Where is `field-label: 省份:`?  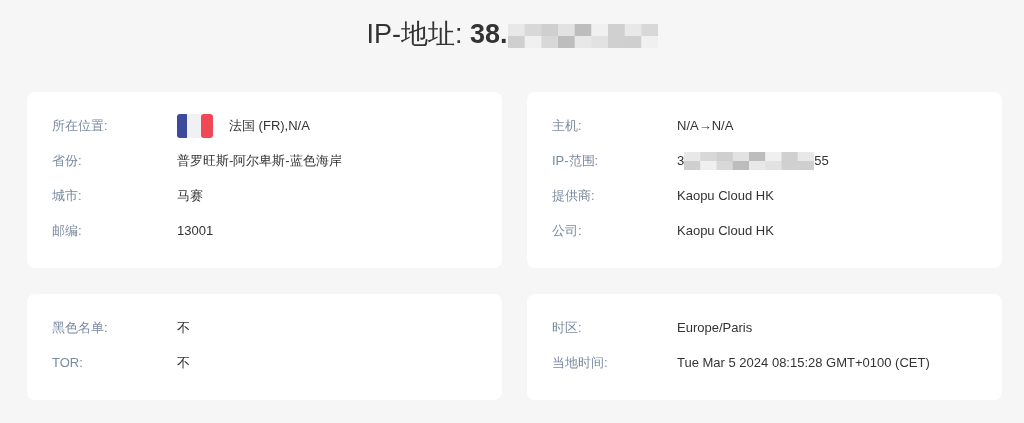 field-label: 省份: is located at coordinates (67, 160).